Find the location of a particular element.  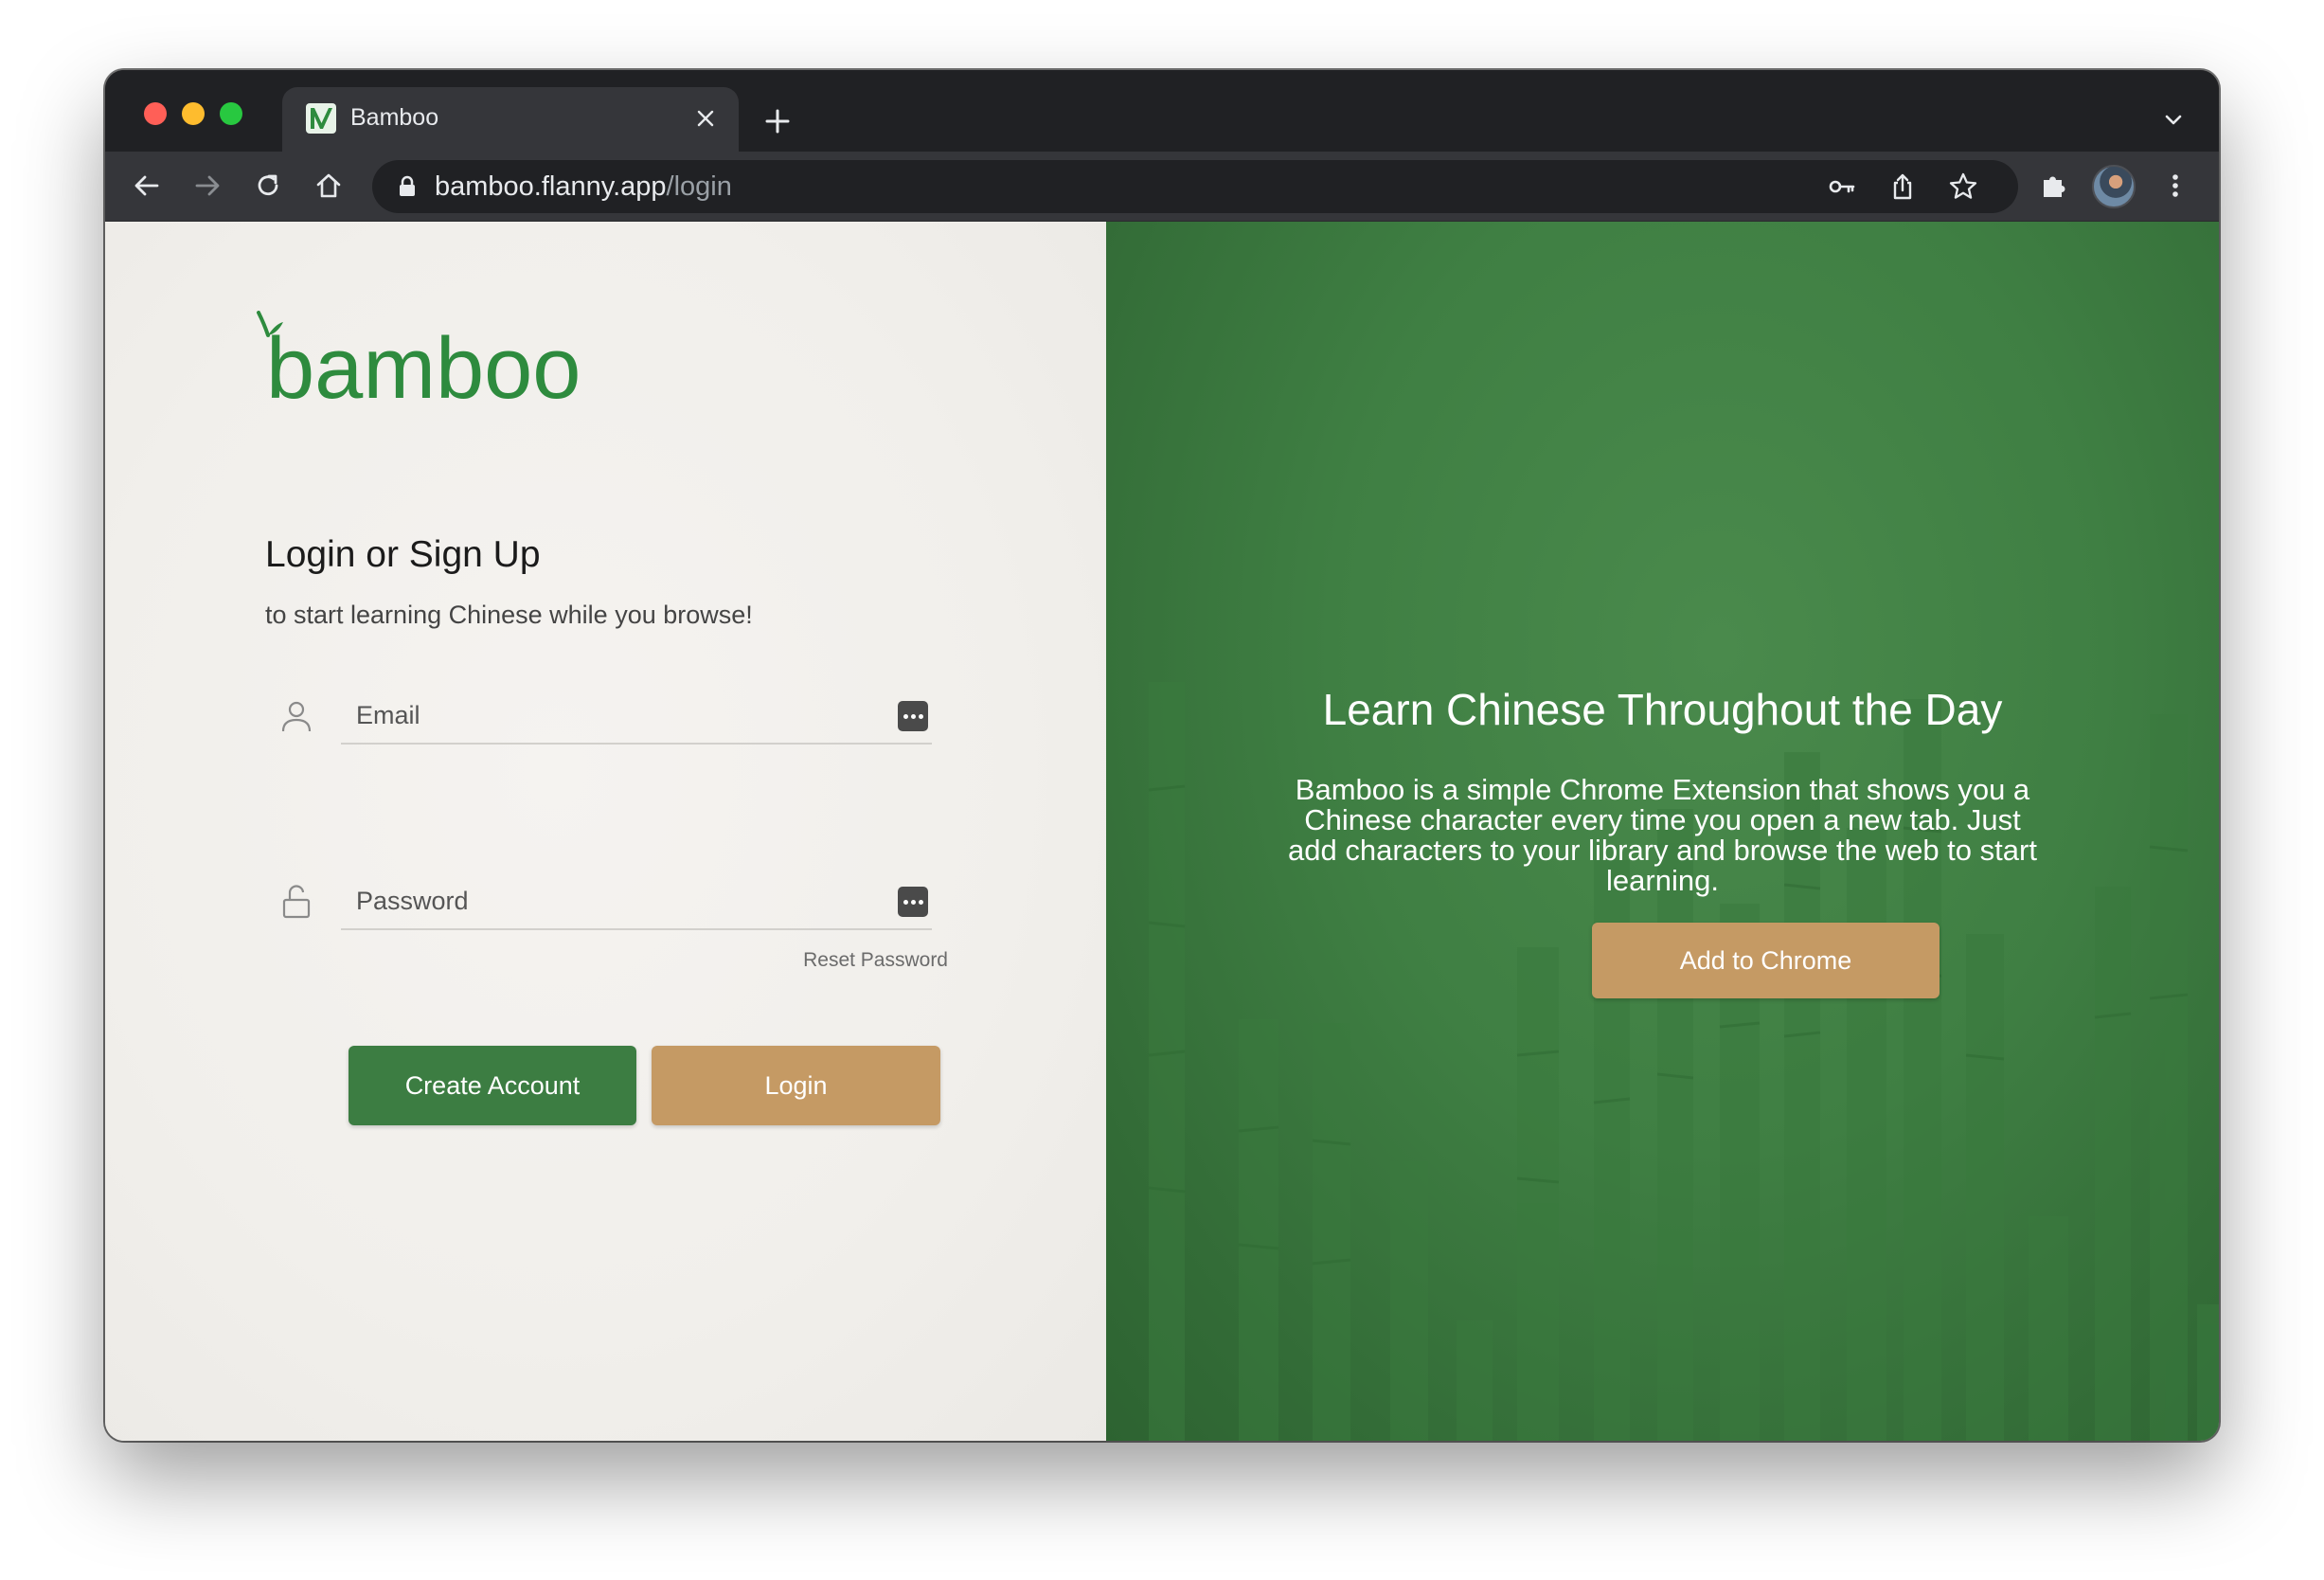

star-icon is located at coordinates (1963, 187).